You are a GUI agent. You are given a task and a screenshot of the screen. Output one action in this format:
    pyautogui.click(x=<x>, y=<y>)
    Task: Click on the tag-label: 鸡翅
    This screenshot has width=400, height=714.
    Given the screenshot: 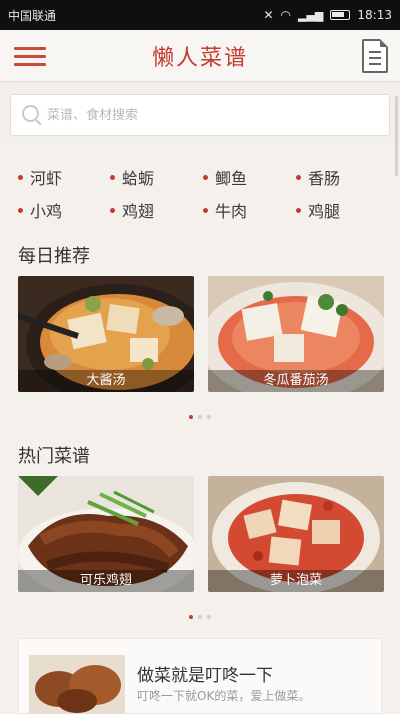 What is the action you would take?
    pyautogui.click(x=138, y=211)
    